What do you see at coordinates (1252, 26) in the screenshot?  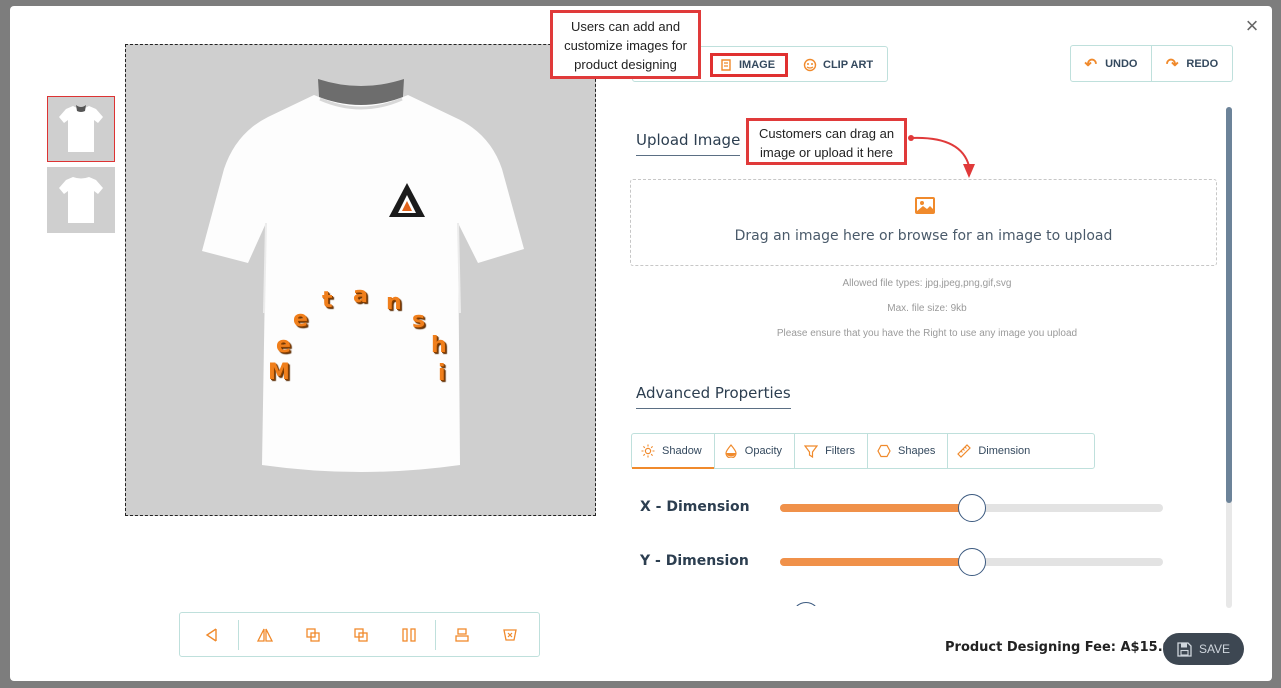 I see `close-icon: ×` at bounding box center [1252, 26].